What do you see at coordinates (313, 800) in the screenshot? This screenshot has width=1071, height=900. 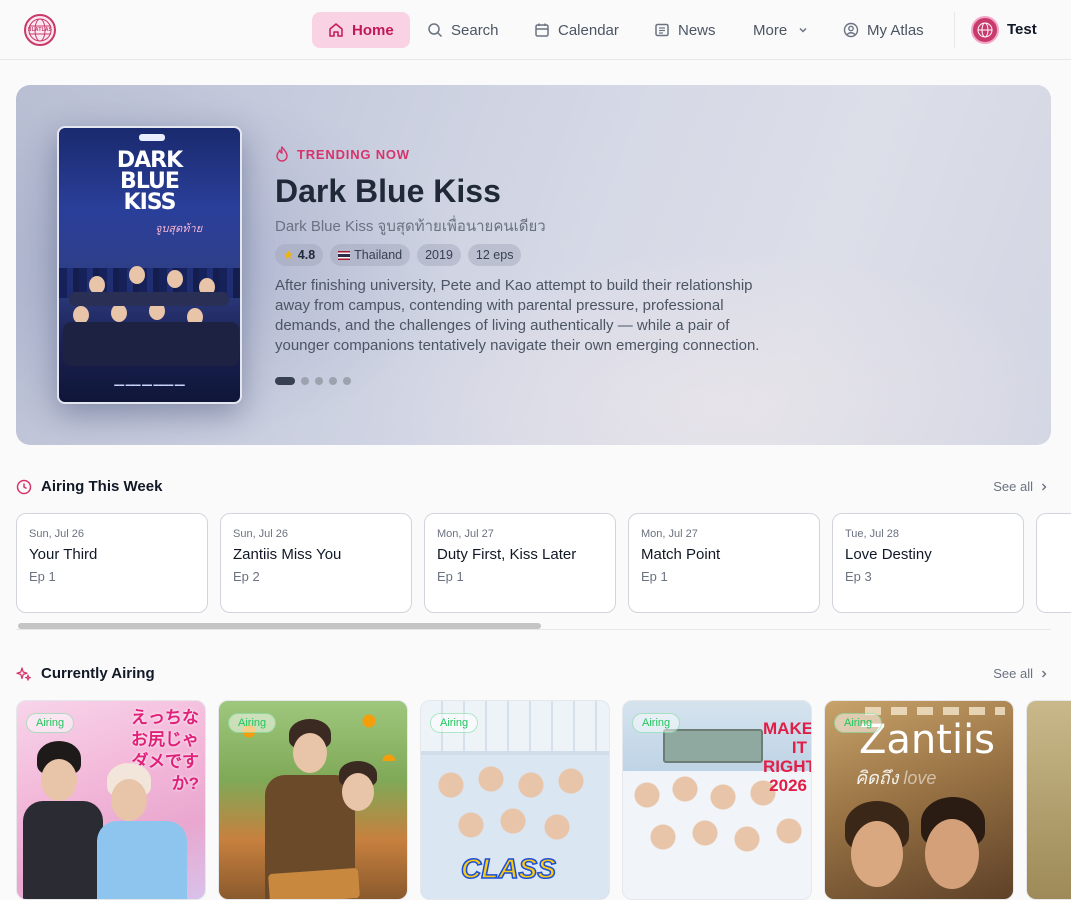 I see `show-poster-card: Airing` at bounding box center [313, 800].